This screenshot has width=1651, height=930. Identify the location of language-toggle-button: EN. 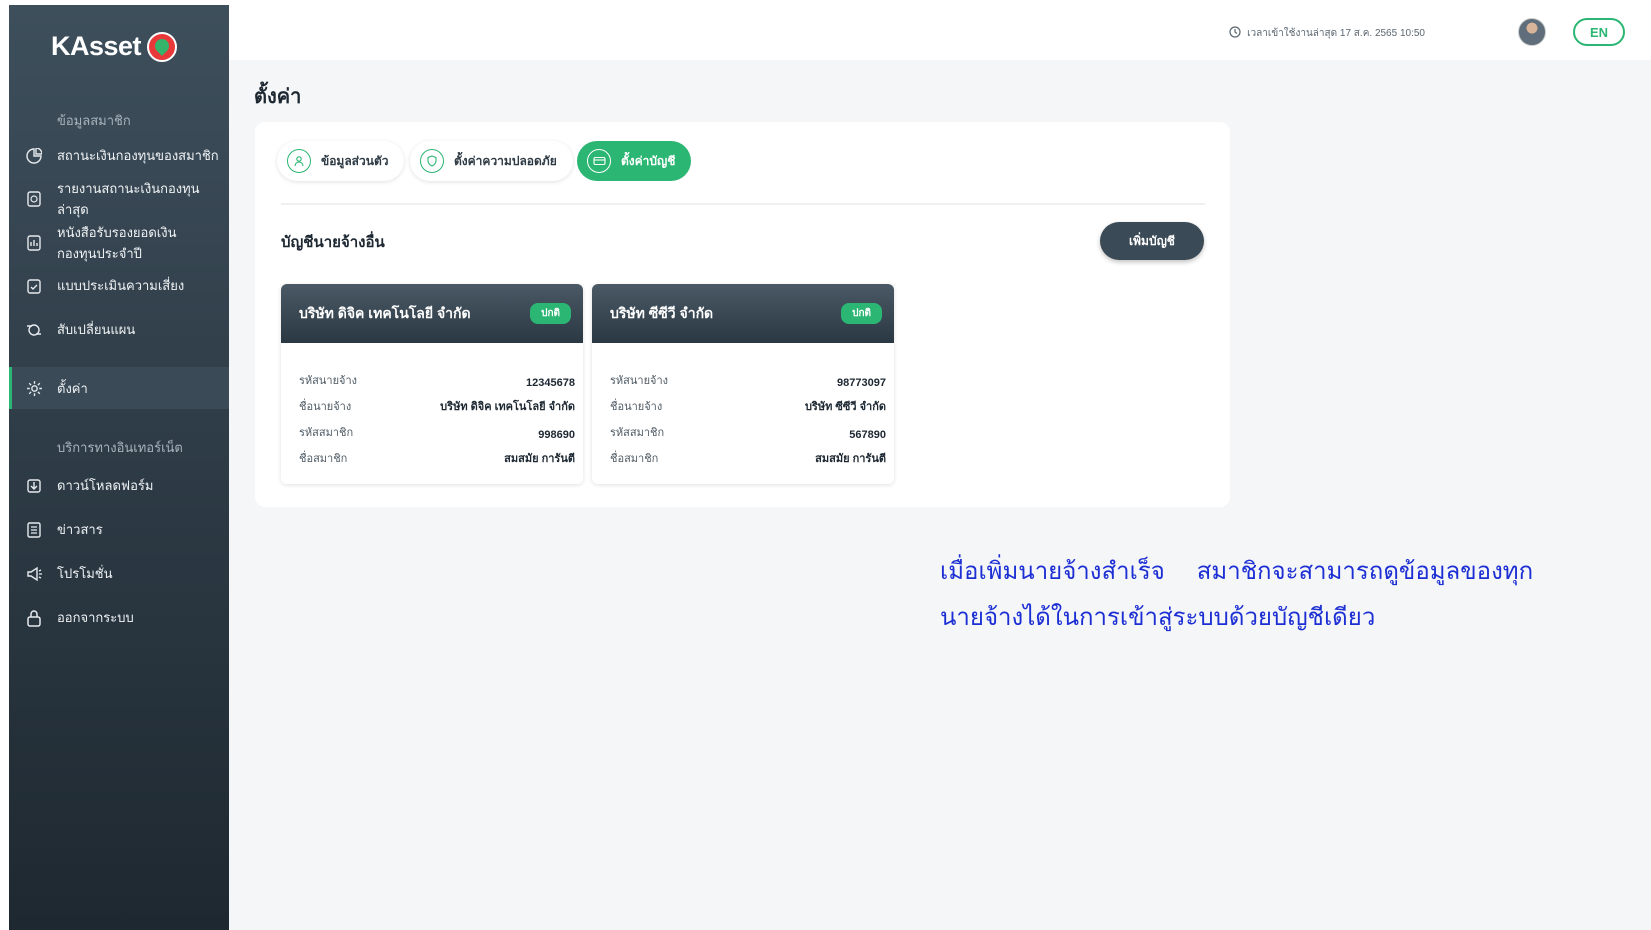
(1599, 32).